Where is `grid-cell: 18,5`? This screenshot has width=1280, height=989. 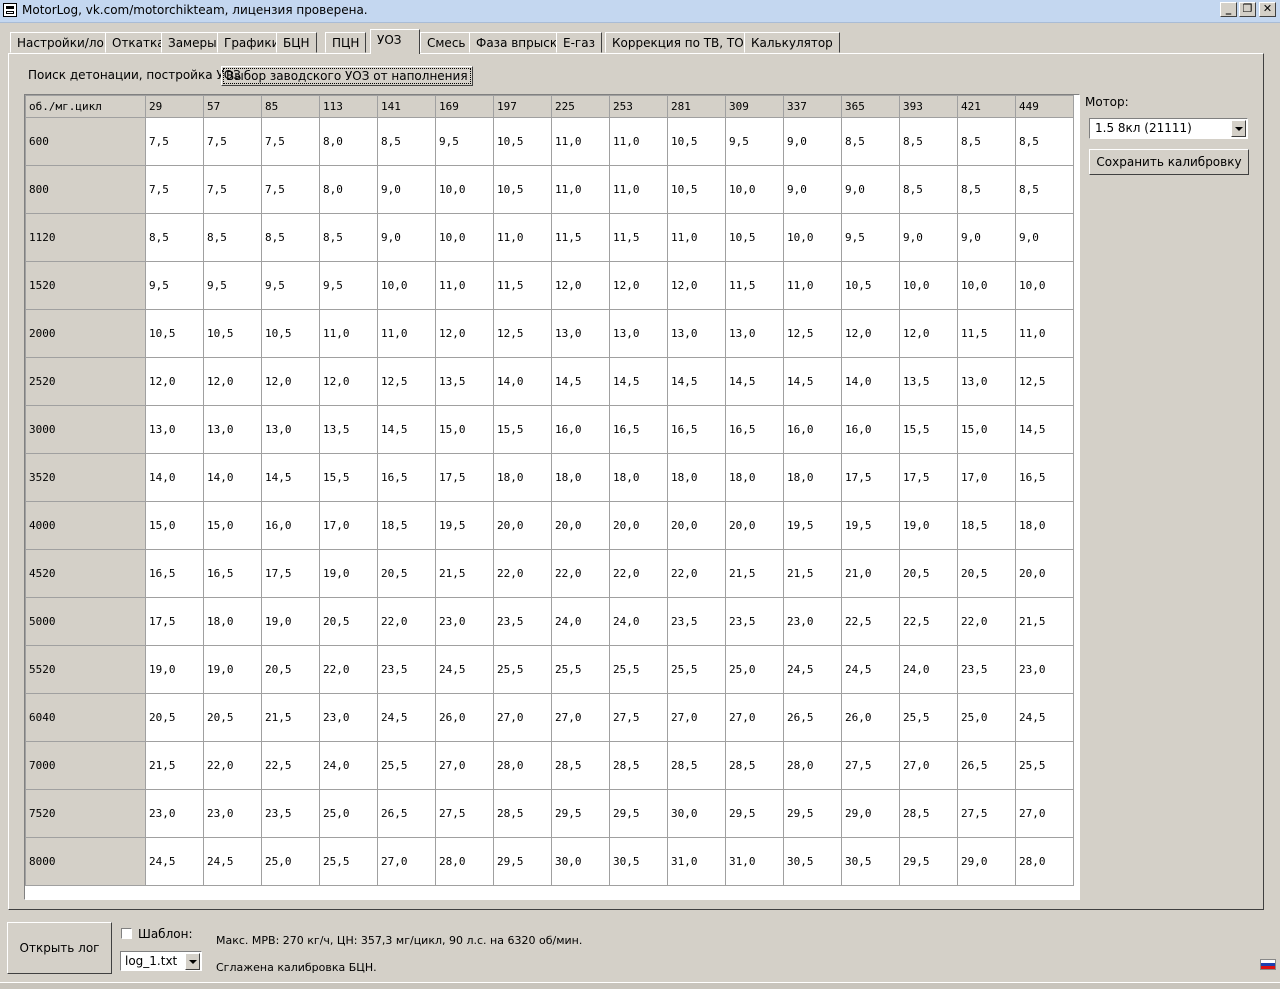 grid-cell: 18,5 is located at coordinates (406, 525).